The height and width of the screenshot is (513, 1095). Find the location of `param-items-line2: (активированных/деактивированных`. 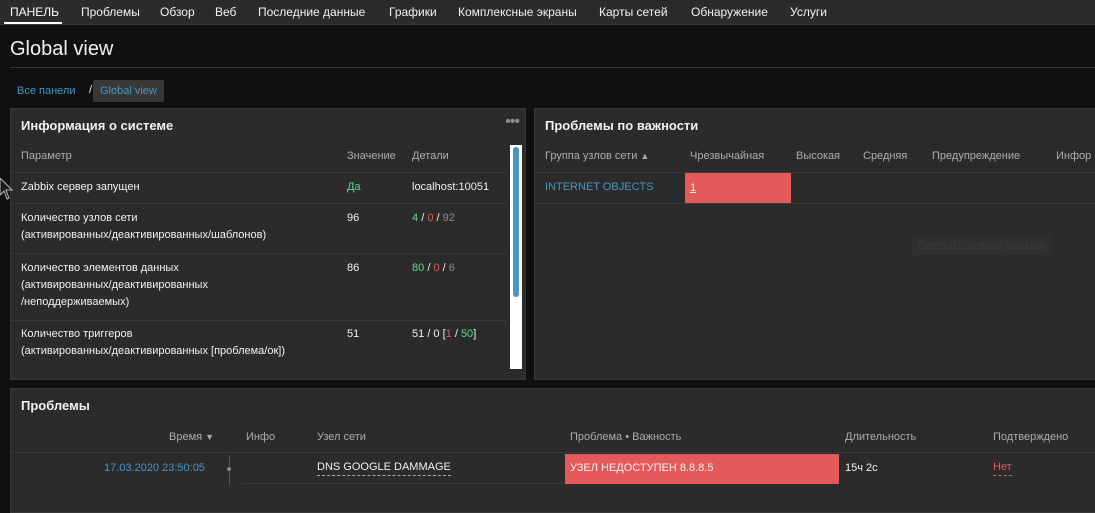

param-items-line2: (активированных/деактивированных is located at coordinates (114, 285).